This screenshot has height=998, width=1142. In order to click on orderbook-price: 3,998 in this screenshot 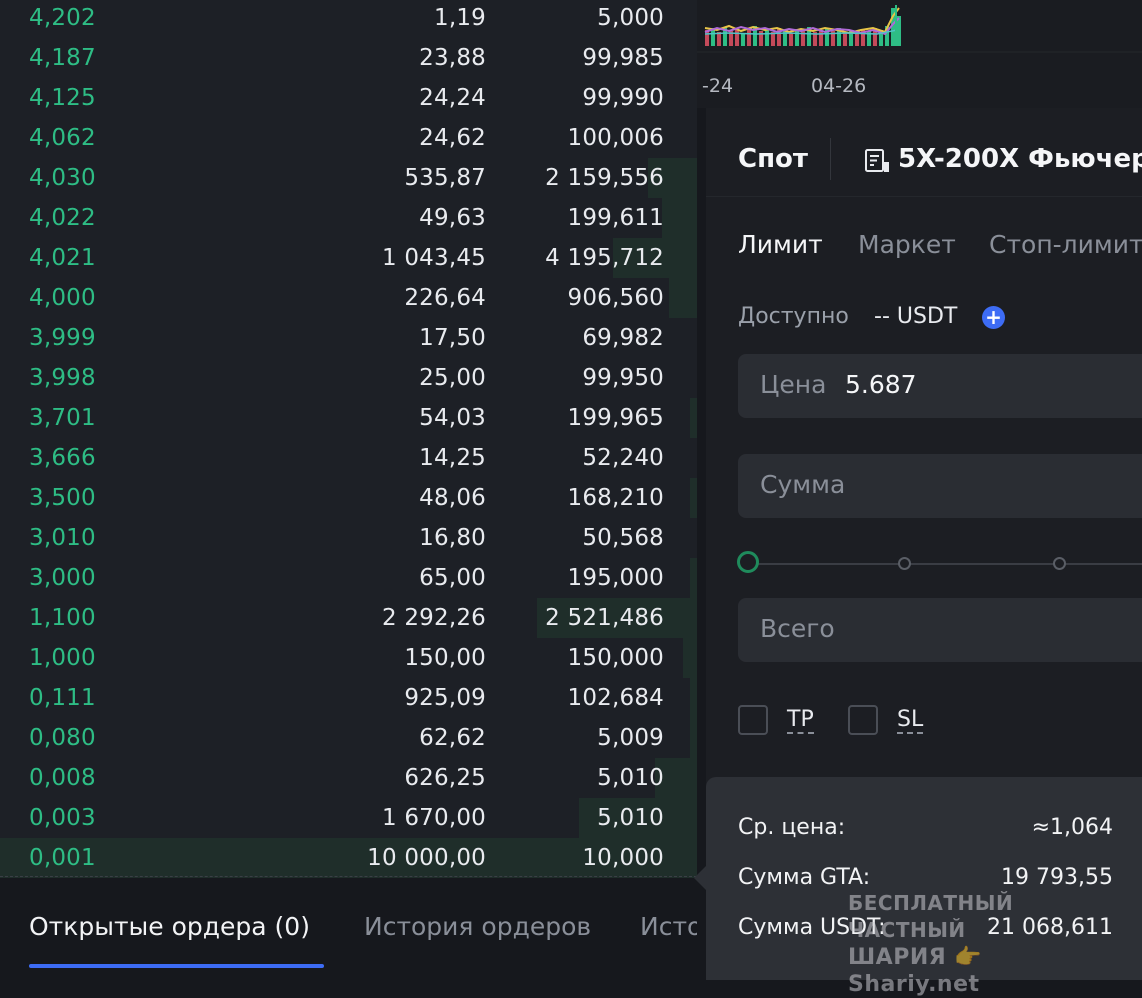, I will do `click(62, 378)`.